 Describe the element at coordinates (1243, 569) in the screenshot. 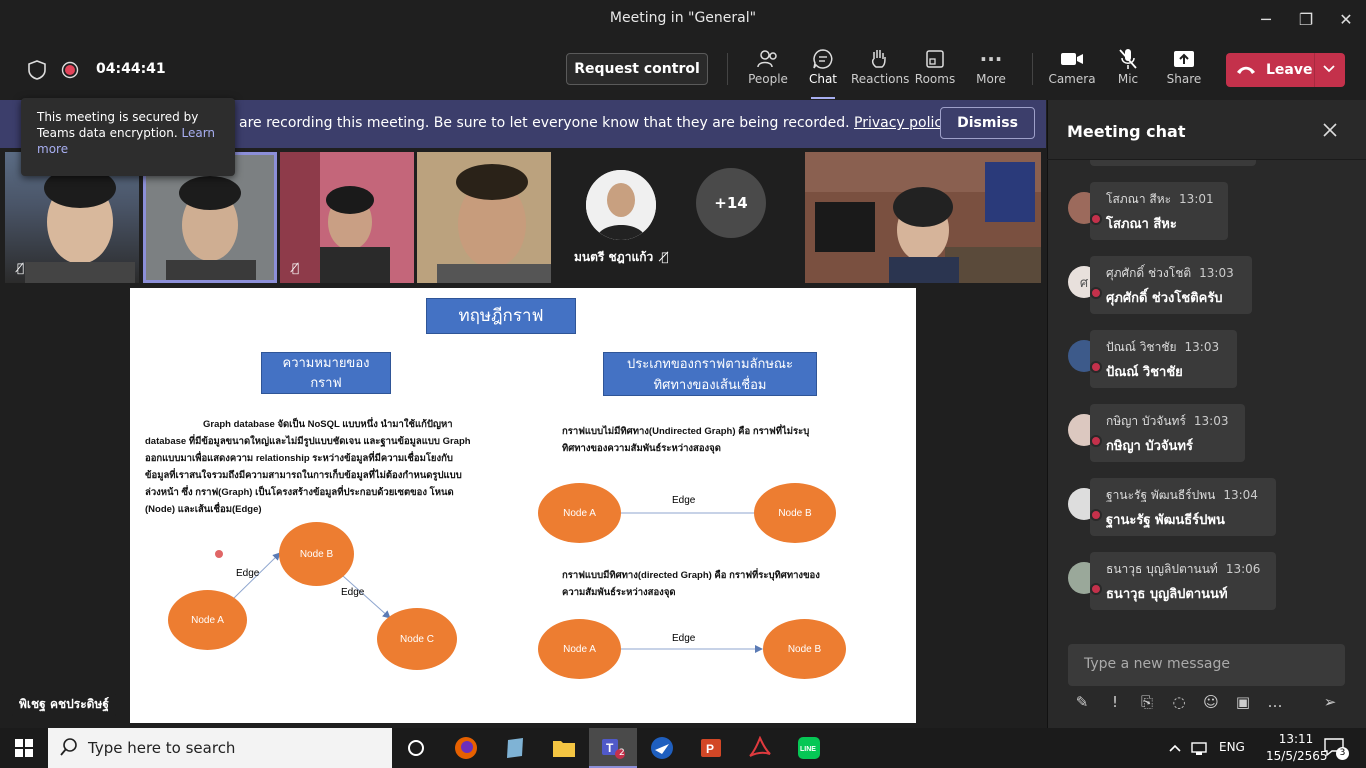

I see `message-time: 13:06` at that location.